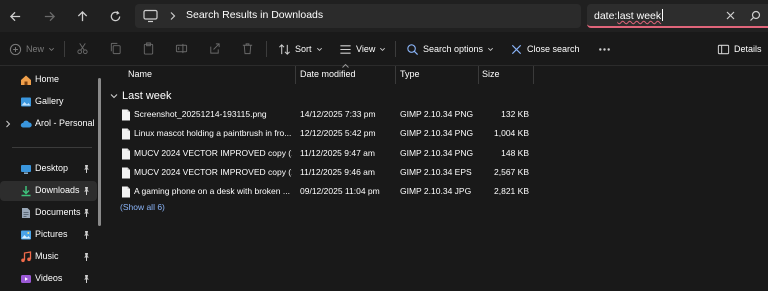 Image resolution: width=768 pixels, height=291 pixels. What do you see at coordinates (340, 191) in the screenshot?
I see `file-date: 09/12/2025 11:04 pm` at bounding box center [340, 191].